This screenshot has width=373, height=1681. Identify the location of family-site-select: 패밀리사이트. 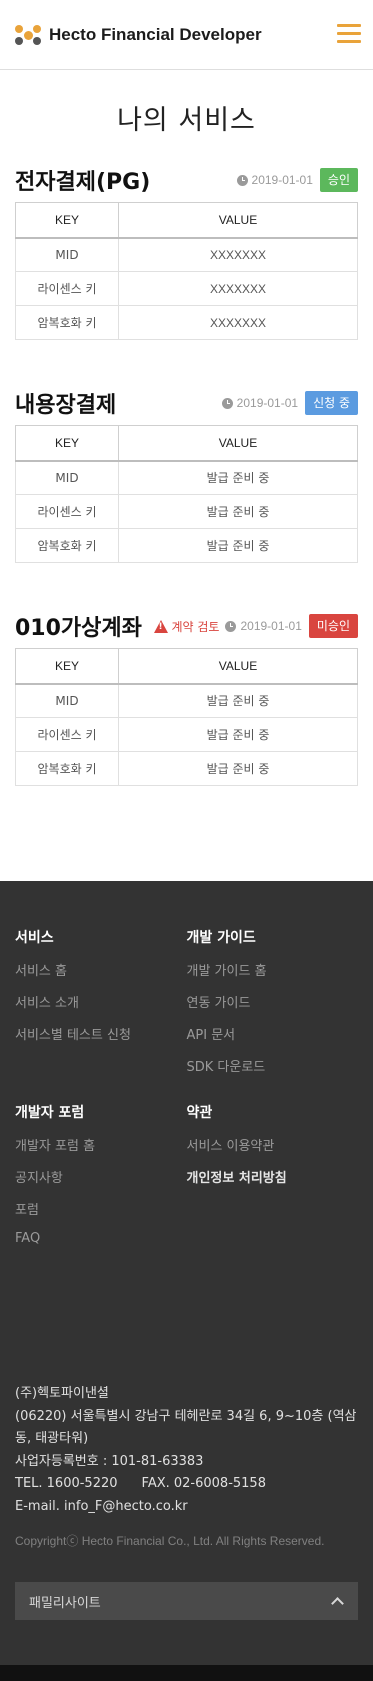
(186, 1601).